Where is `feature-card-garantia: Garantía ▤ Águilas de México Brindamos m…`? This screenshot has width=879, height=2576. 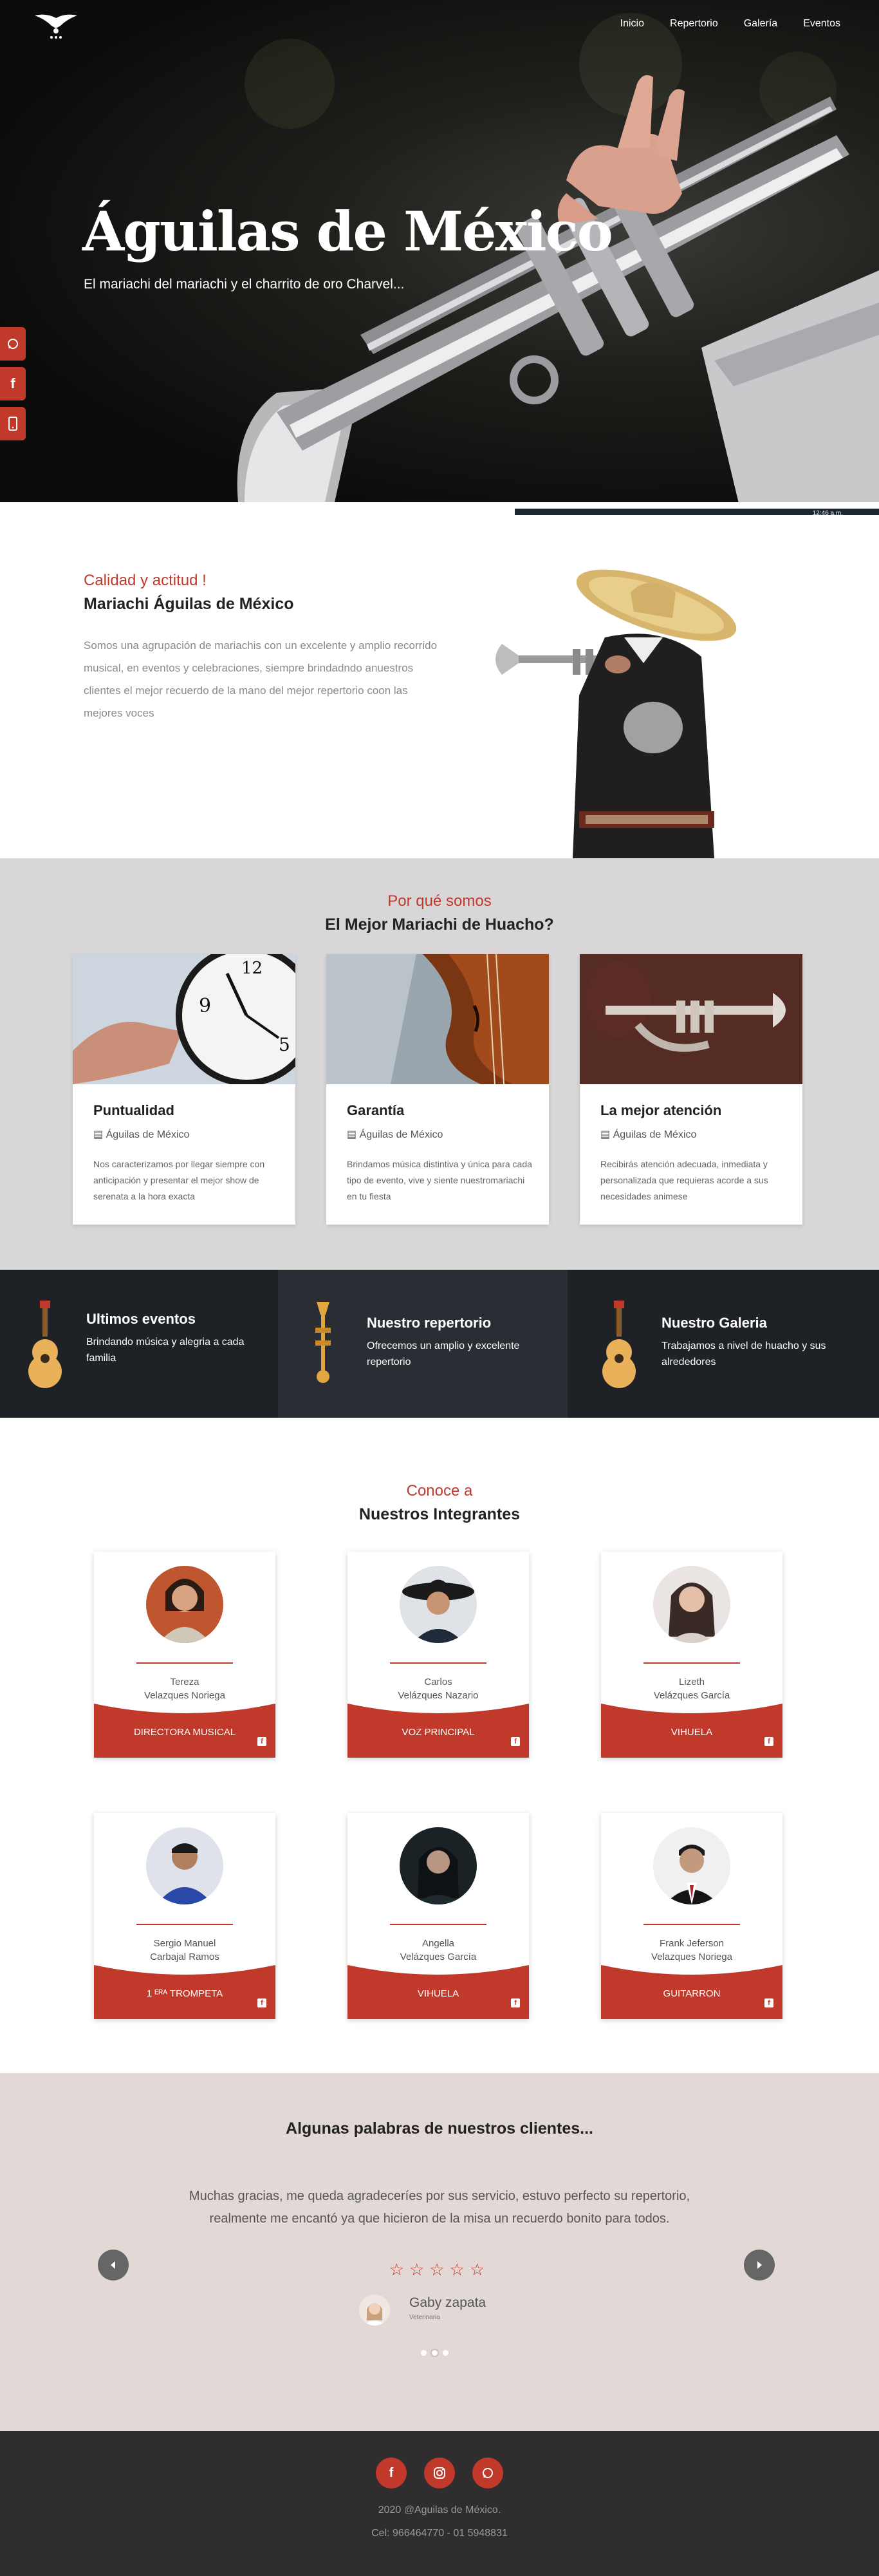 feature-card-garantia: Garantía ▤ Águilas de México Brindamos m… is located at coordinates (437, 1089).